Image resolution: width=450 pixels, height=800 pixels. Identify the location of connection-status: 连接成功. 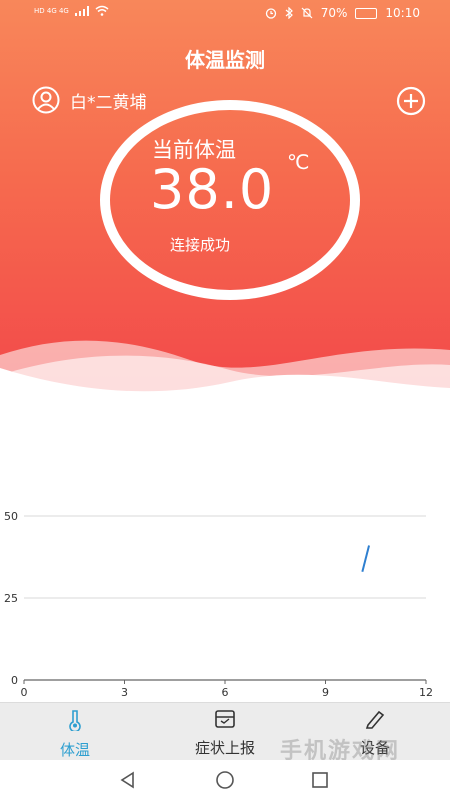
(200, 245).